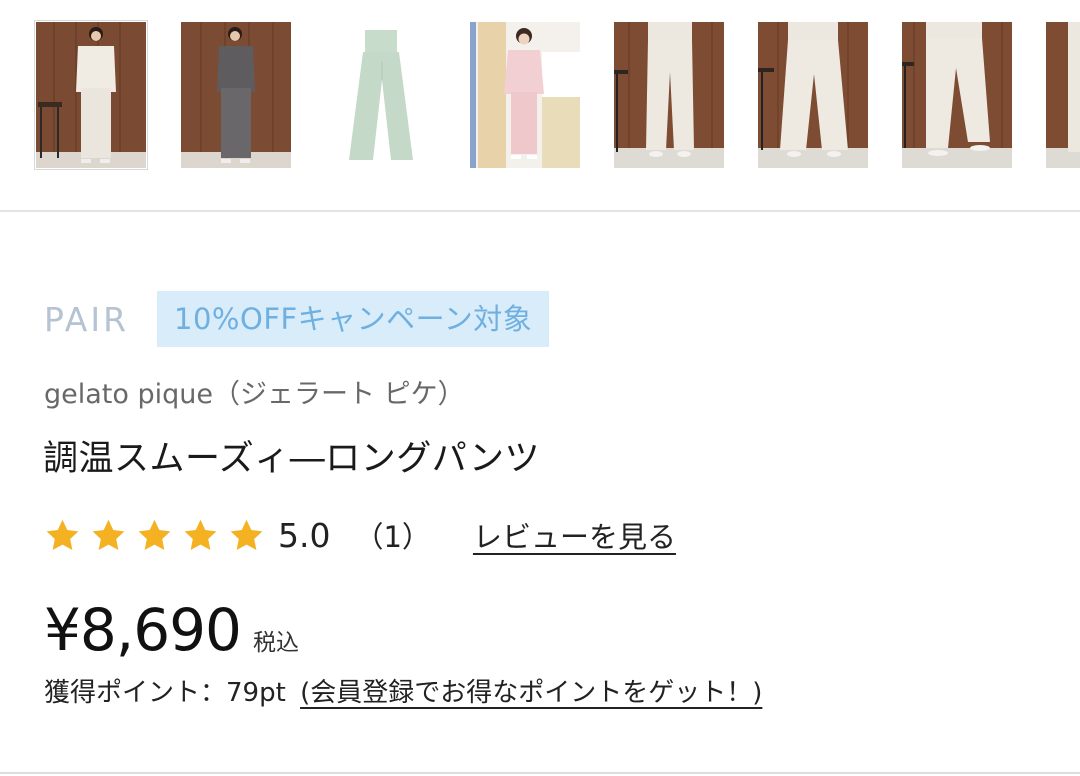  What do you see at coordinates (254, 394) in the screenshot?
I see `brand-name: gelato pique（ジェラート ピケ）` at bounding box center [254, 394].